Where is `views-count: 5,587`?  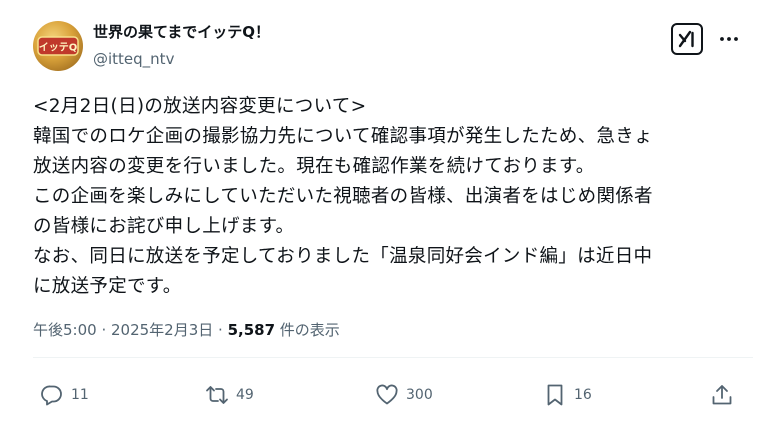
views-count: 5,587 is located at coordinates (251, 330).